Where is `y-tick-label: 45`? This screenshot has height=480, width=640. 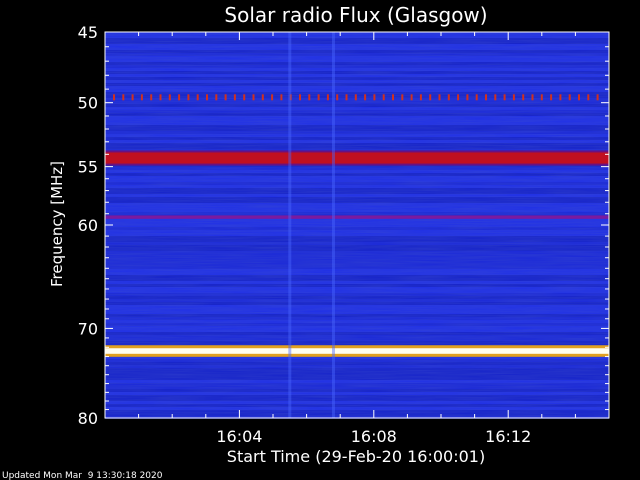
y-tick-label: 45 is located at coordinates (88, 32).